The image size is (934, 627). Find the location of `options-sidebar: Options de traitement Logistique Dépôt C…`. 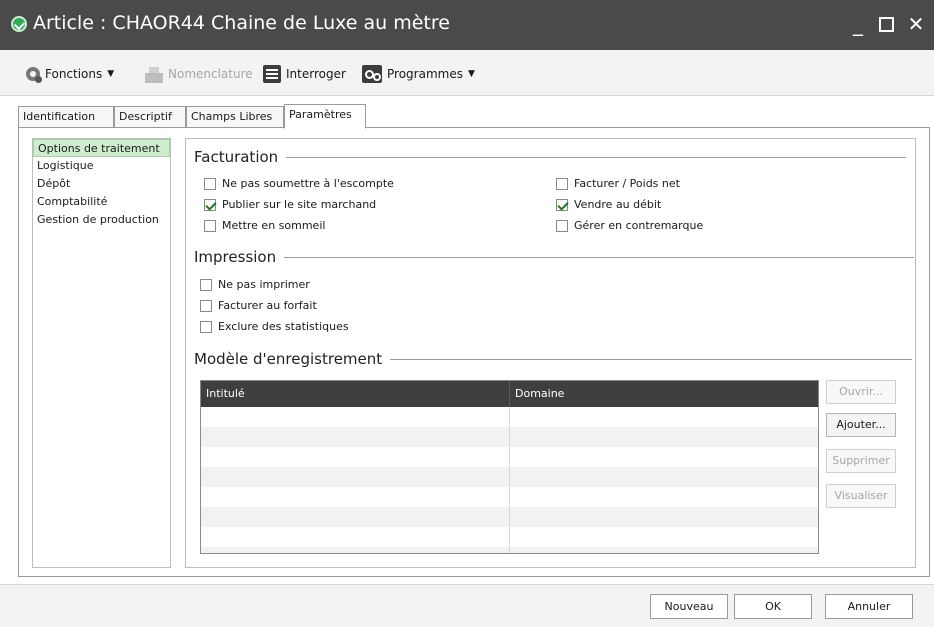

options-sidebar: Options de traitement Logistique Dépôt C… is located at coordinates (101, 353).